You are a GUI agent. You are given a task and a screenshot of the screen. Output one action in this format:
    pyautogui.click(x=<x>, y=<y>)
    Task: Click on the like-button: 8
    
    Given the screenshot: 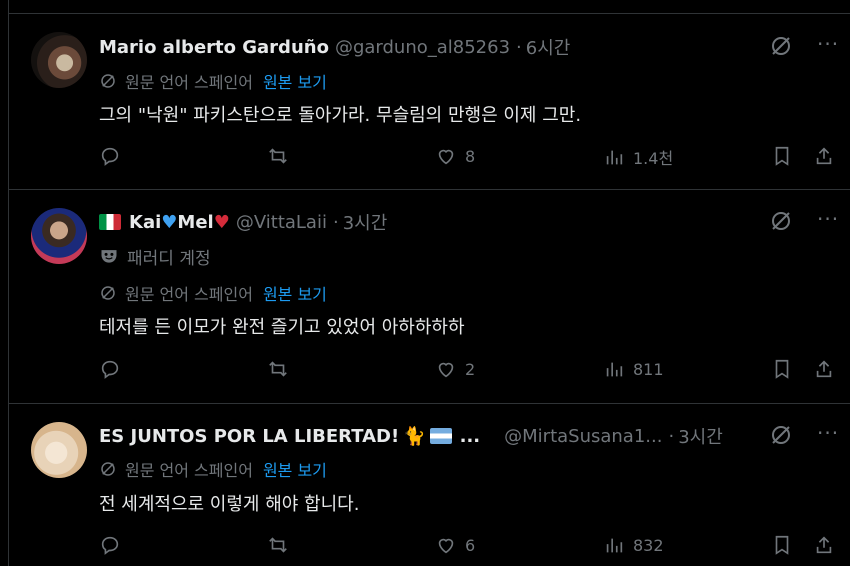 What is the action you would take?
    pyautogui.click(x=455, y=156)
    